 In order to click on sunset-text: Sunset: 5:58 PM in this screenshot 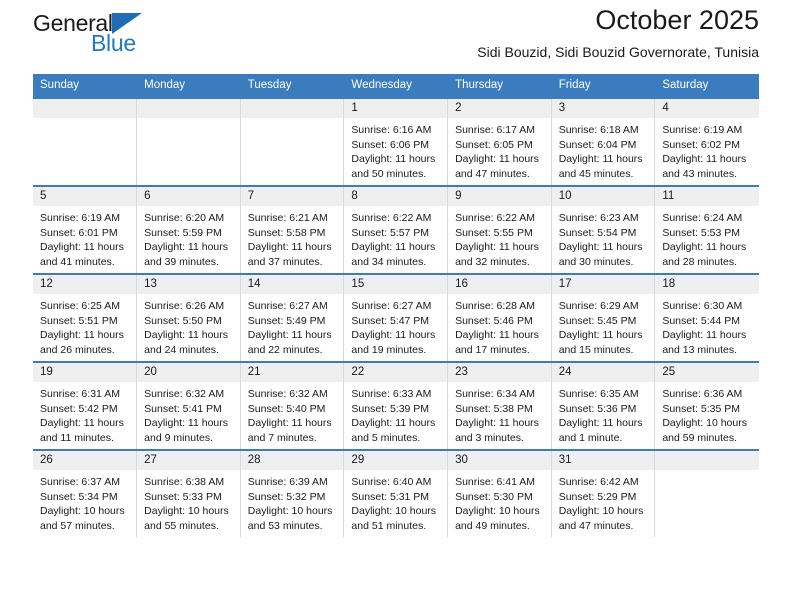, I will do `click(286, 232)`.